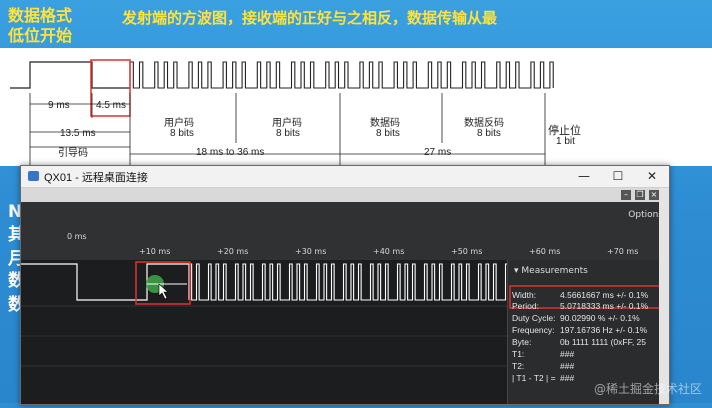 This screenshot has height=408, width=712. I want to click on tick-label: +20 ms, so click(233, 251).